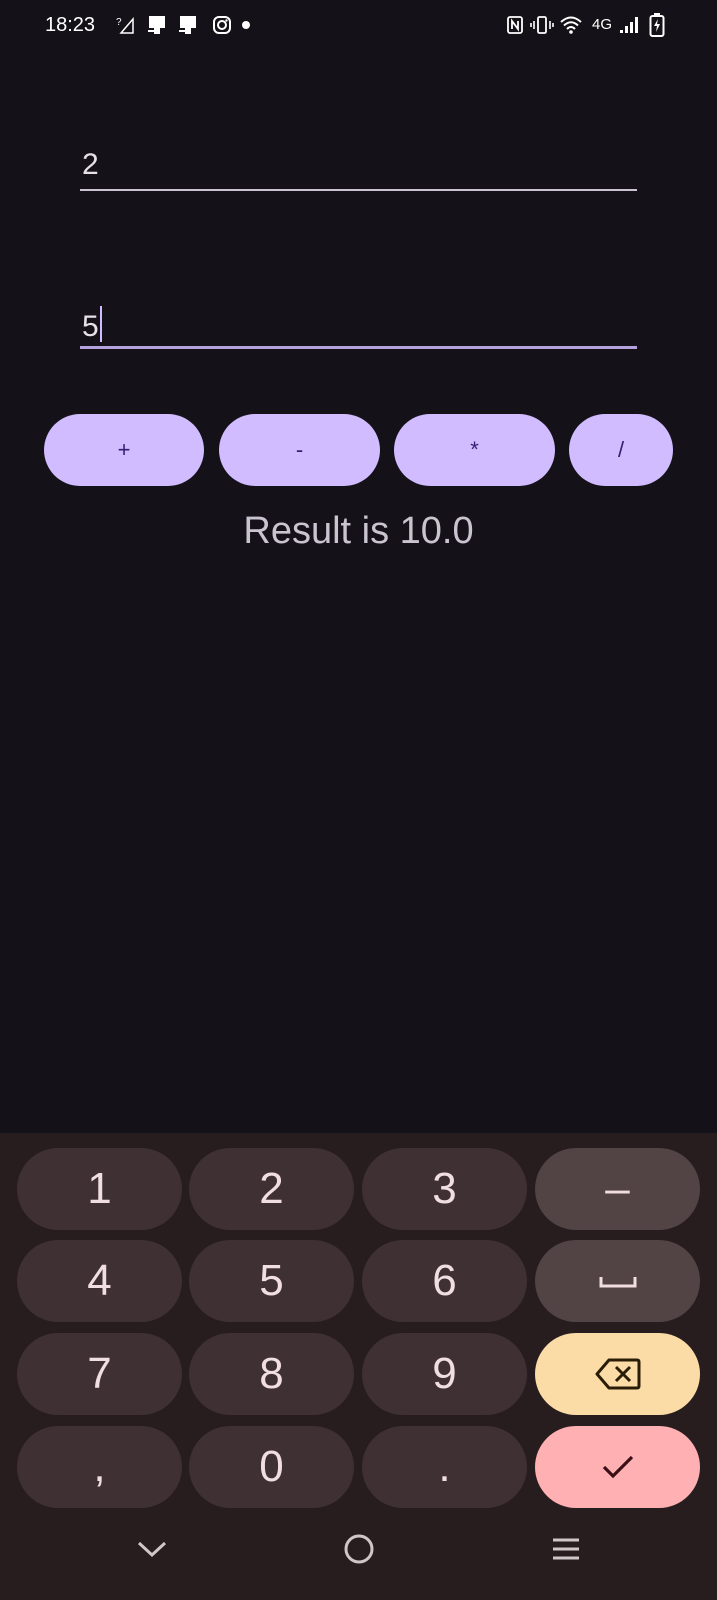  Describe the element at coordinates (99, 1281) in the screenshot. I see `key-4: 4` at that location.